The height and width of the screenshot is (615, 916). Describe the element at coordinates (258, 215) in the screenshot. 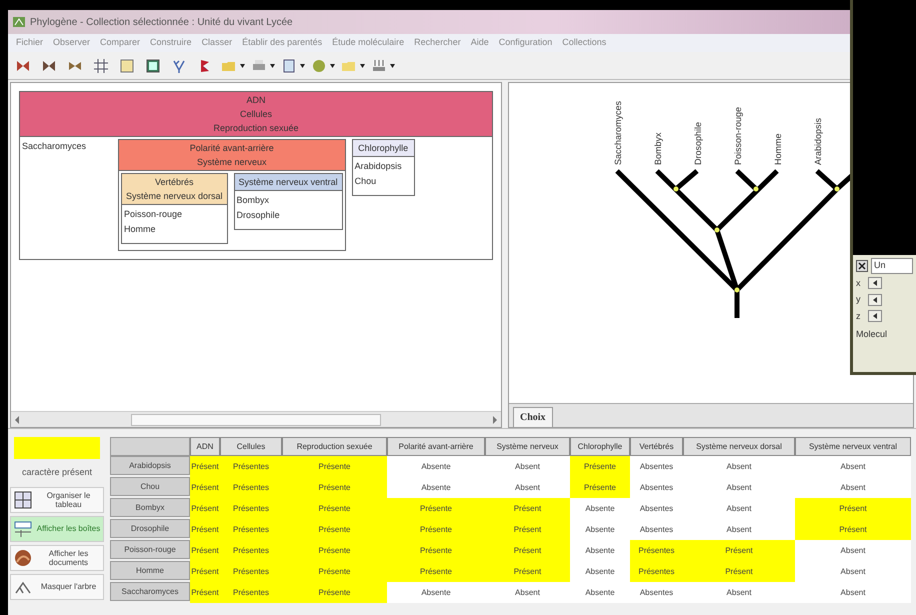

I see `species-label: Drosophile` at that location.